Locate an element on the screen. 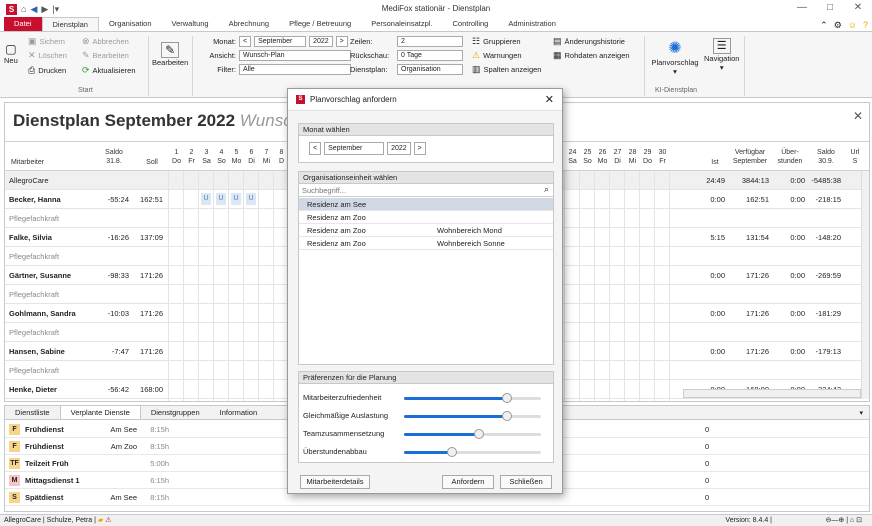 This screenshot has height=526, width=872. columns-button: ▥ Spalten anzeigen is located at coordinates (506, 69).